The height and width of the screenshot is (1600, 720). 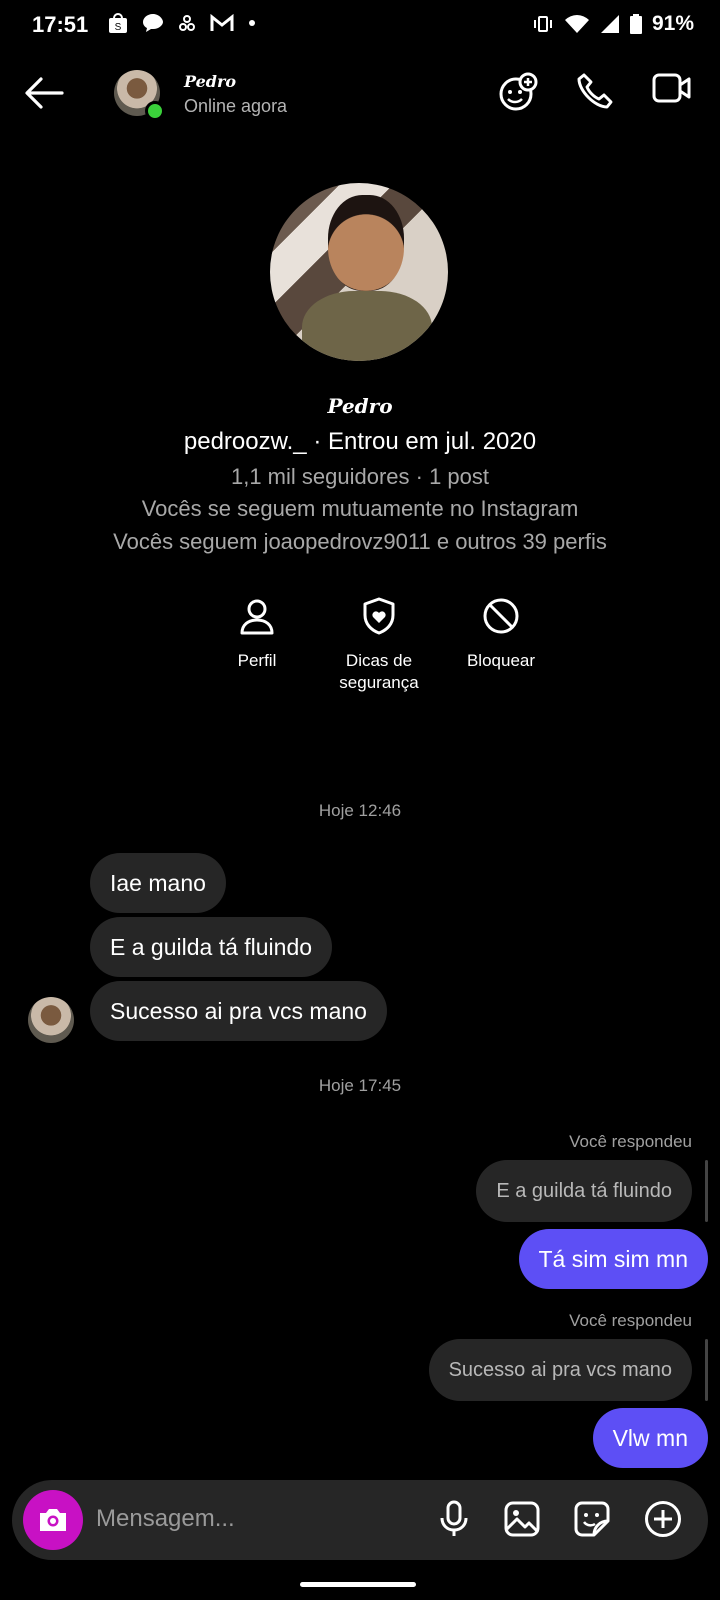 I want to click on message-incoming: E a guilda tá fluindo, so click(x=211, y=947).